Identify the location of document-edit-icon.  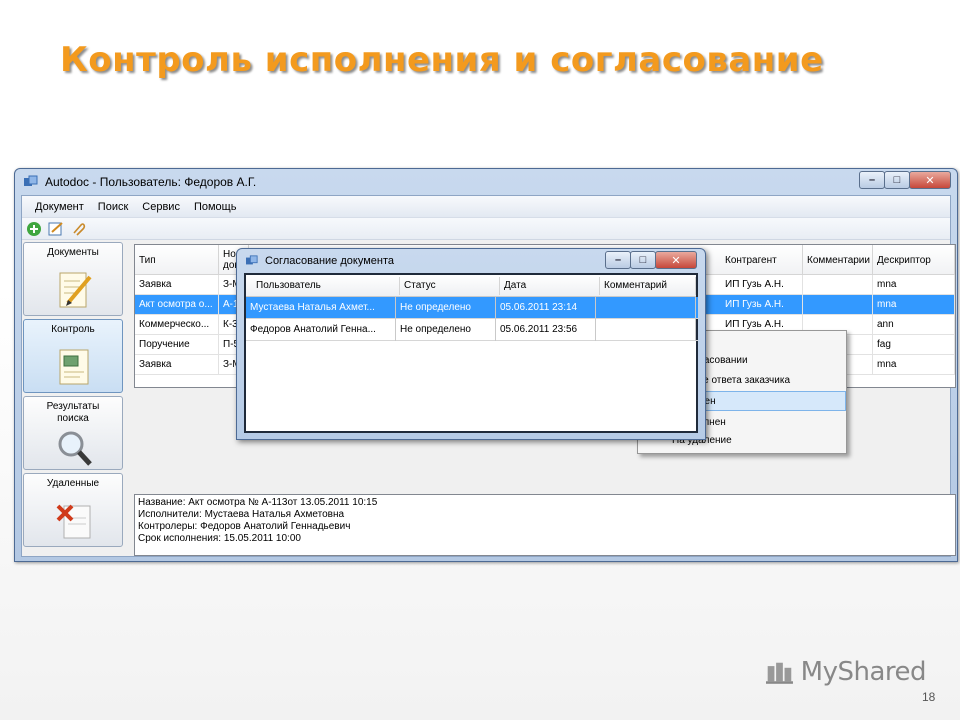
(75, 290).